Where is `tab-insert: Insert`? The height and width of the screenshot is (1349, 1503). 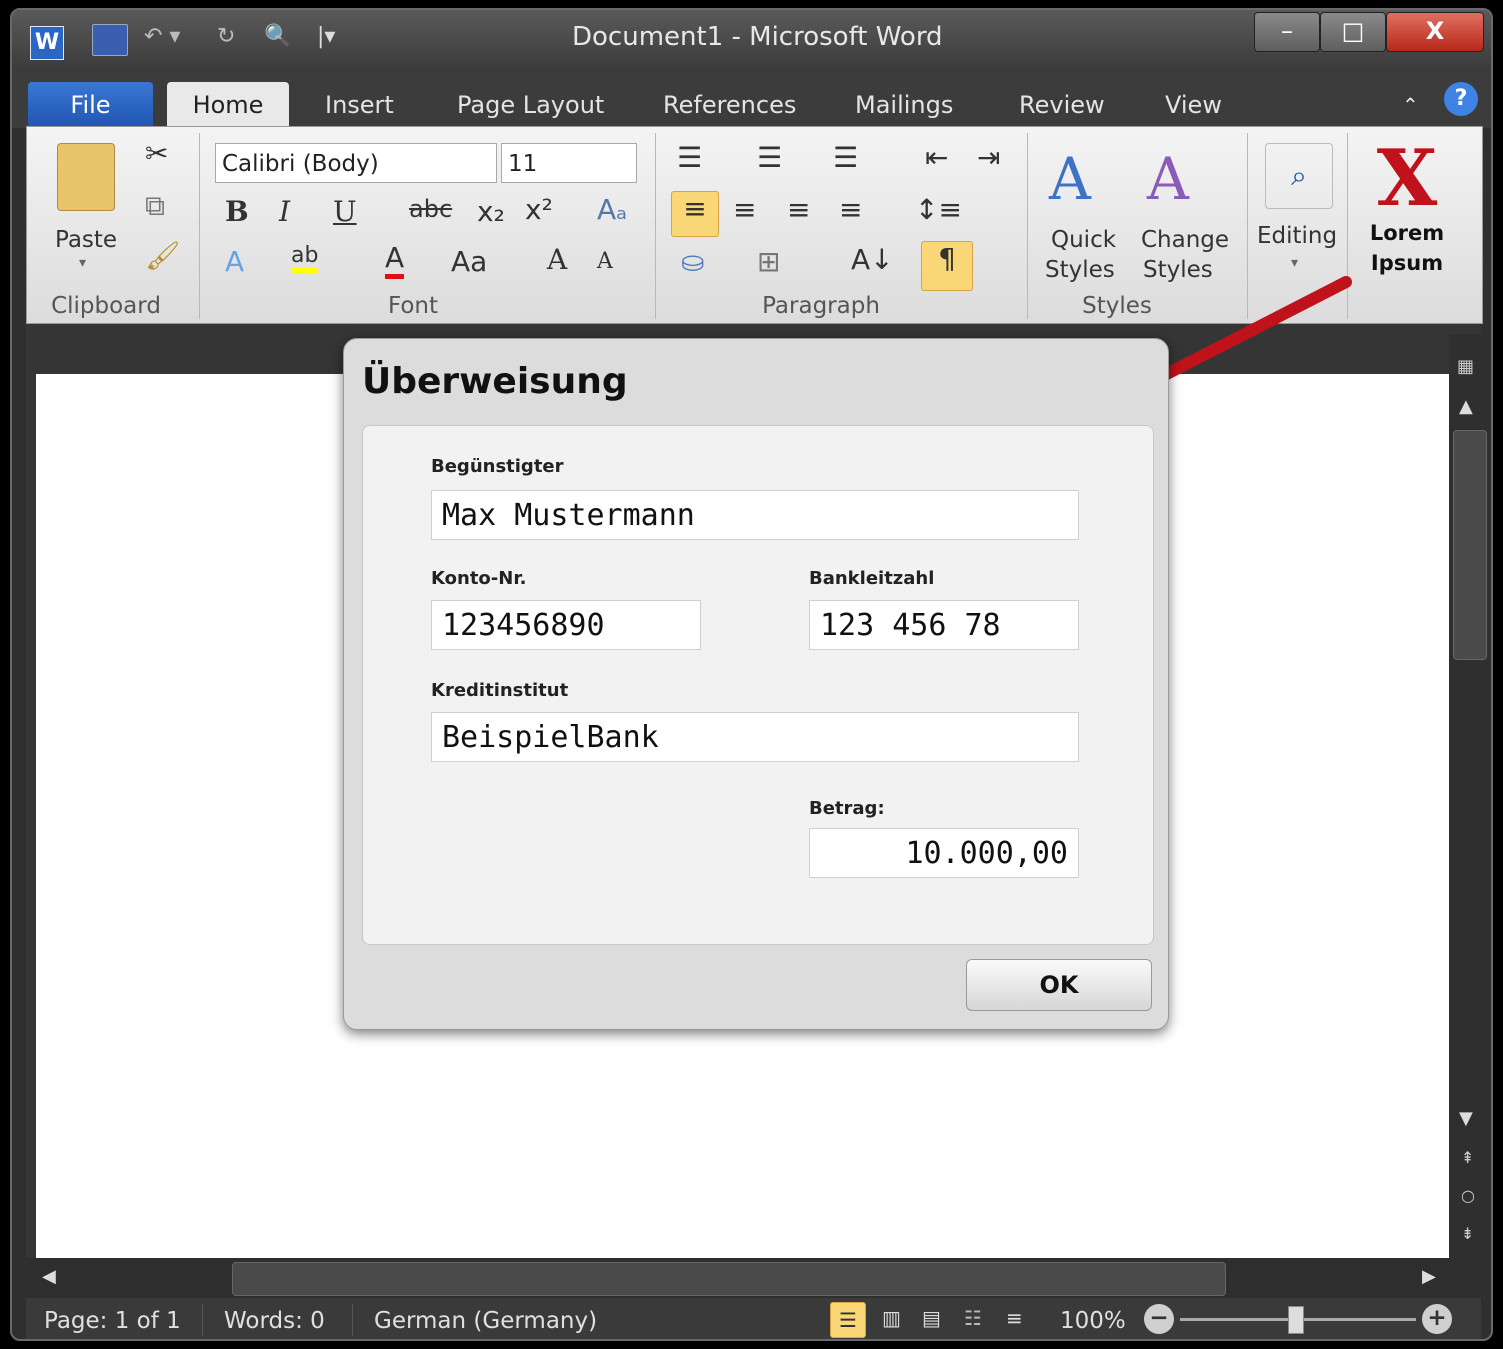
tab-insert: Insert is located at coordinates (359, 105).